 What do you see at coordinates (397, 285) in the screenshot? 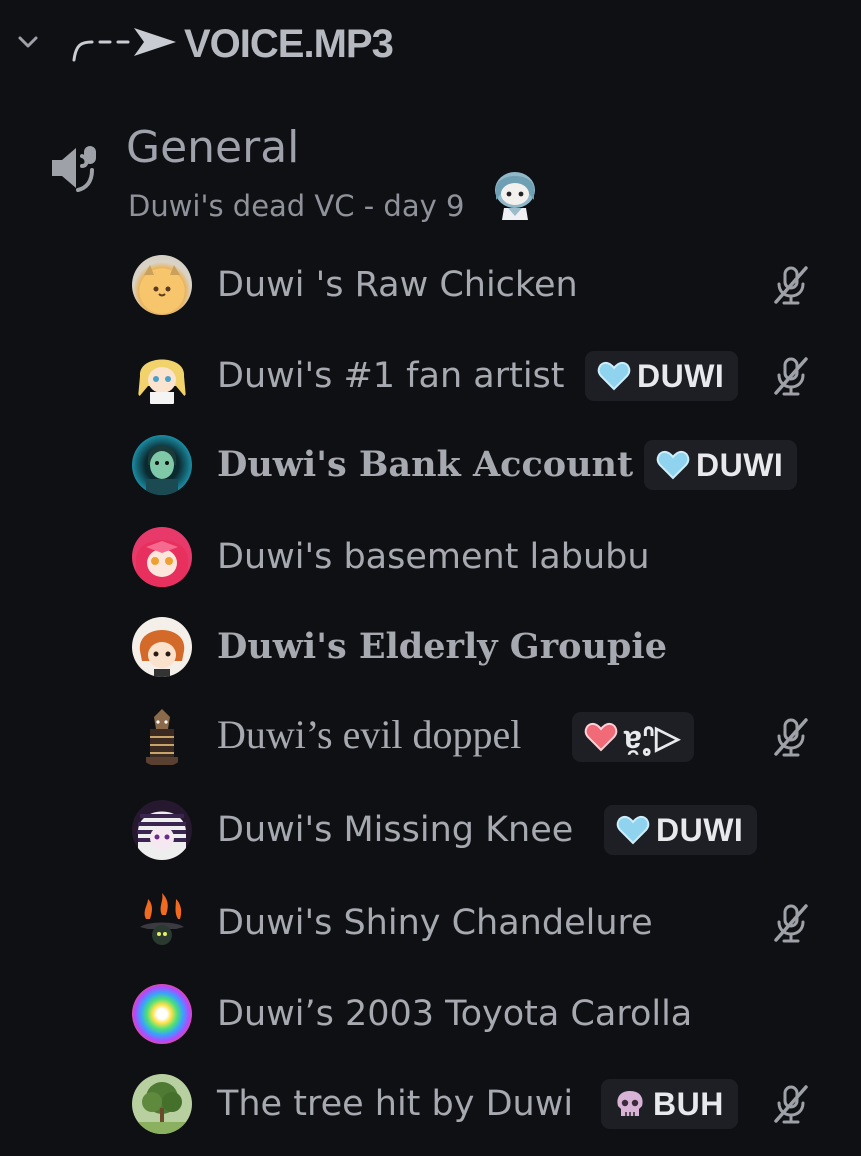
I see `user-name: Duwi 's Raw Chicken` at bounding box center [397, 285].